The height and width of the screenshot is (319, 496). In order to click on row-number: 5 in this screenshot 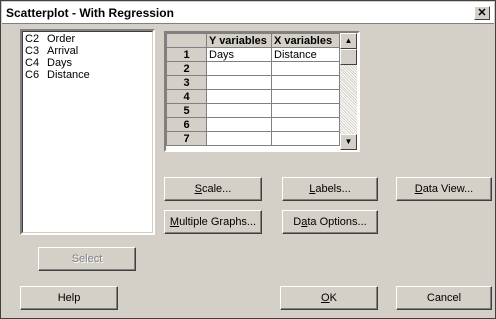, I will do `click(186, 110)`.